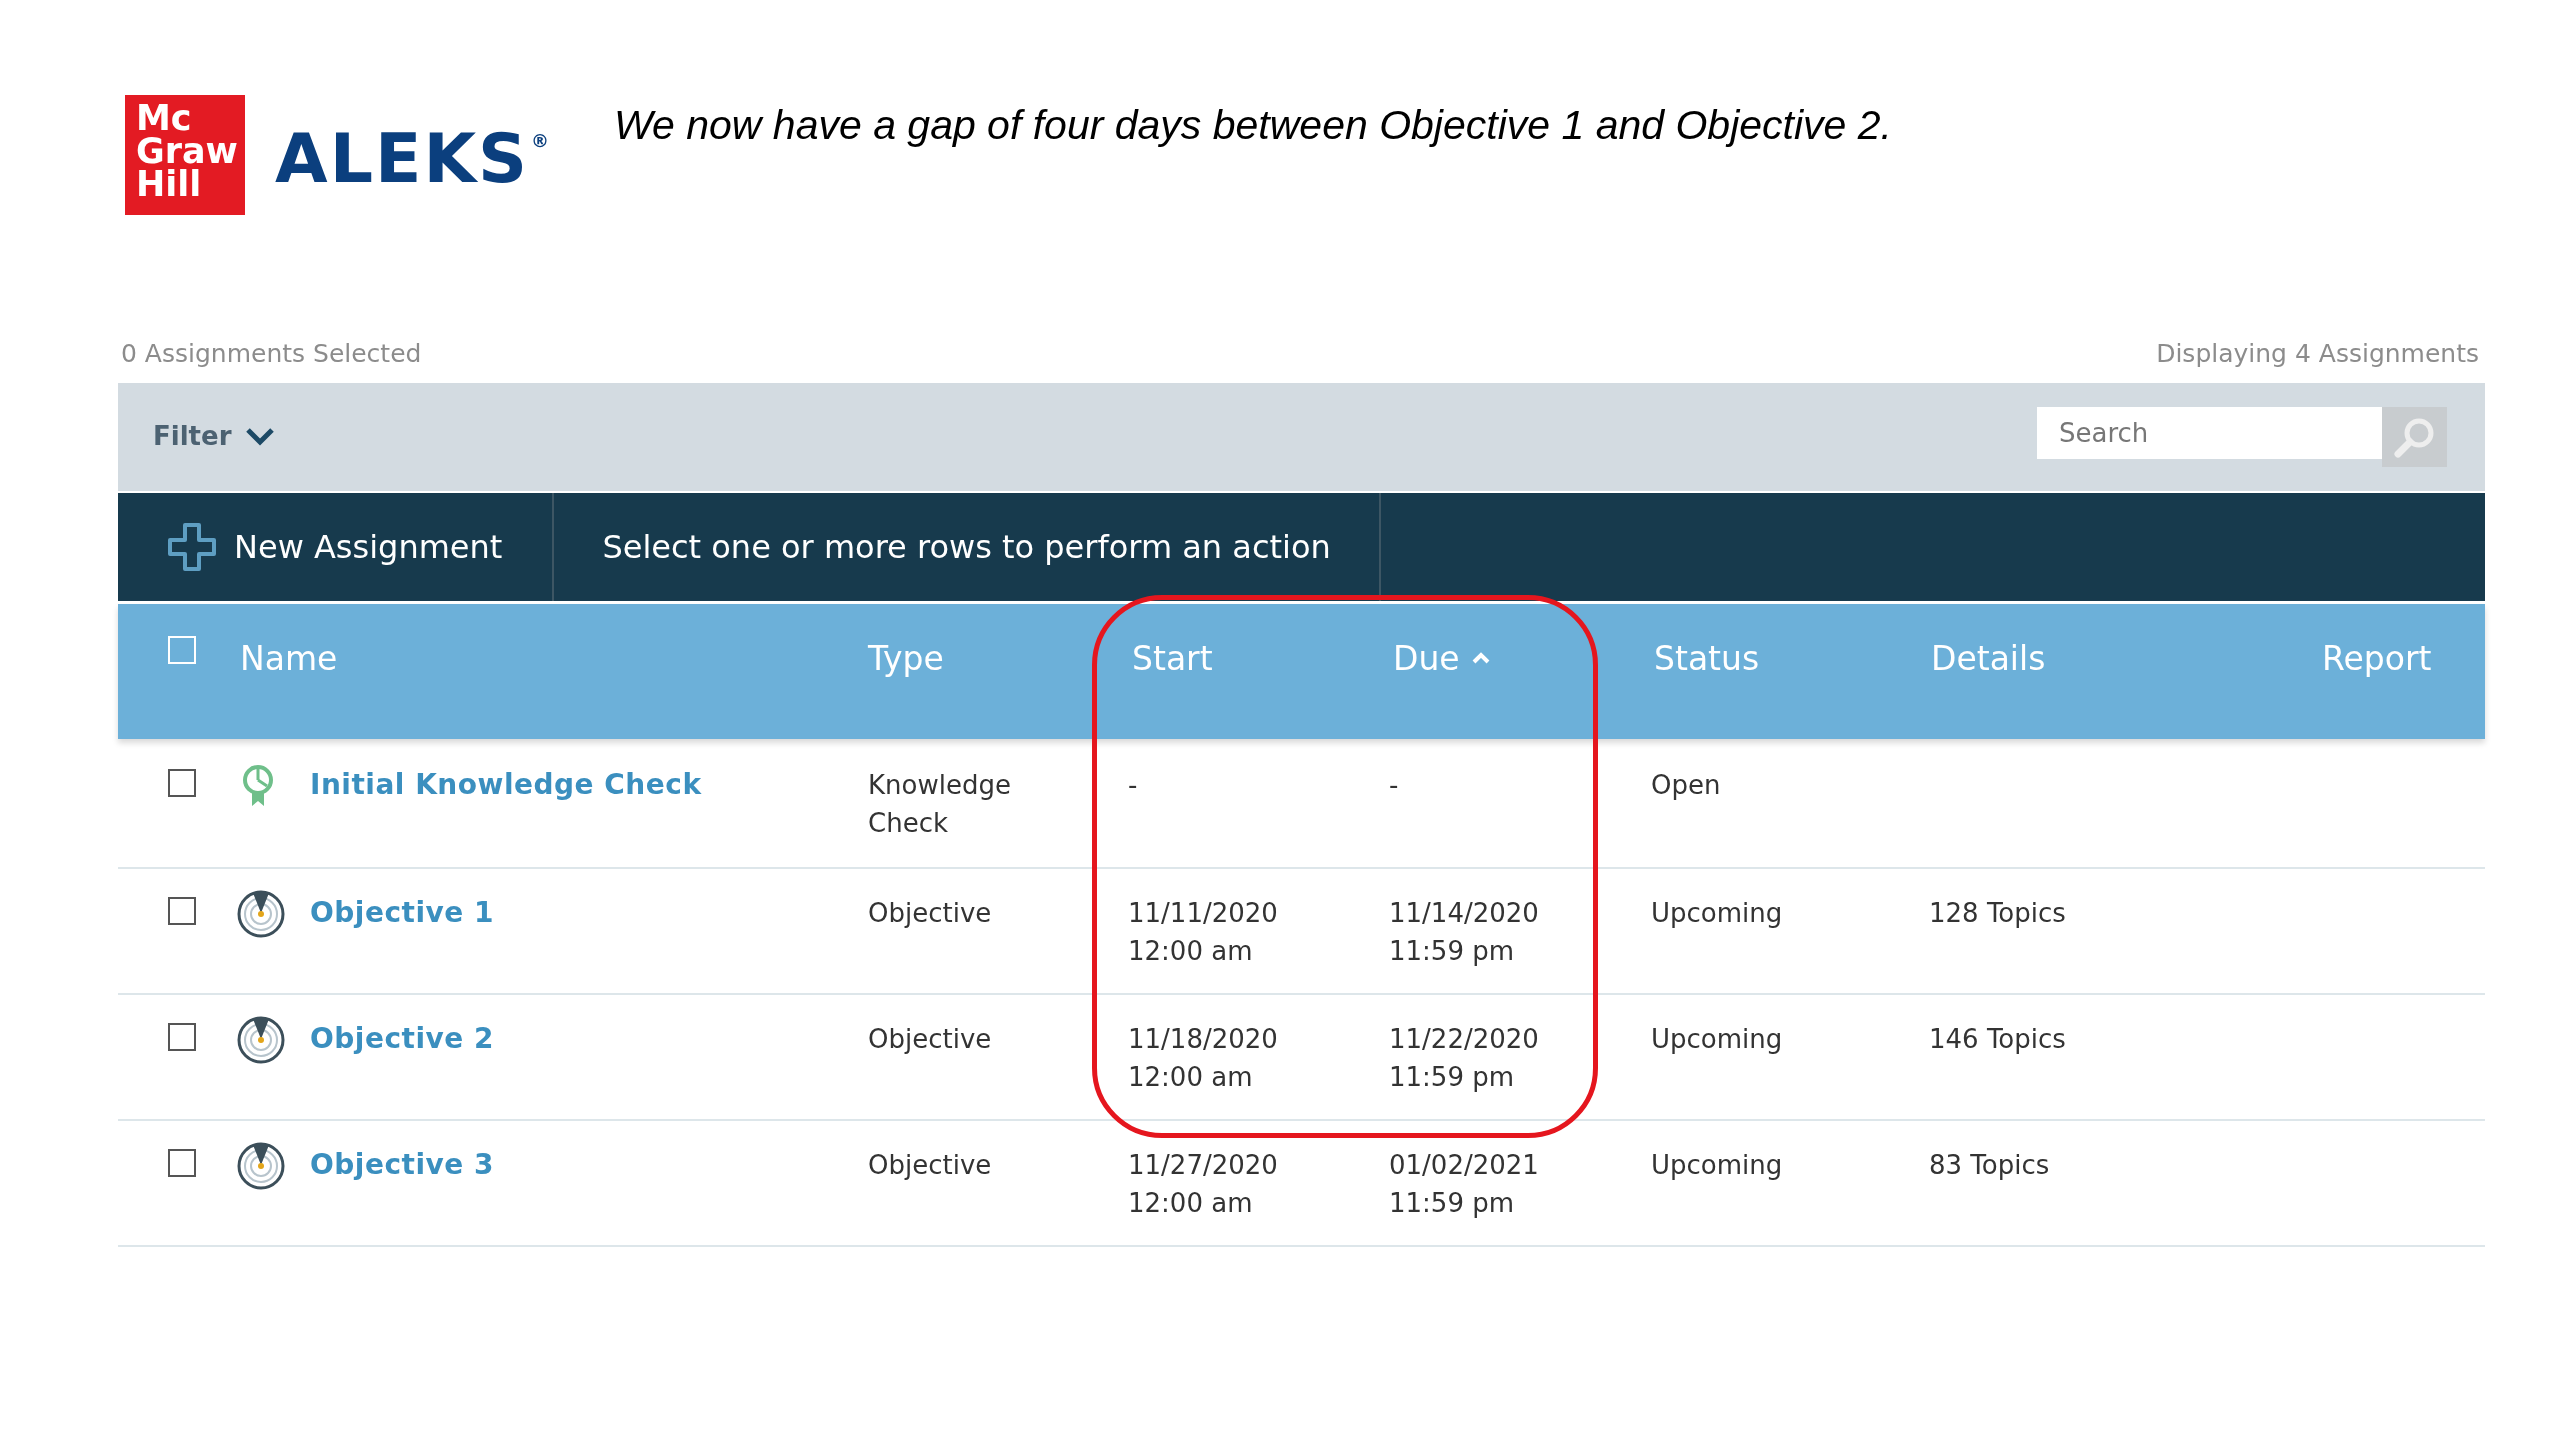 The image size is (2560, 1440). I want to click on column-header: Due, so click(1441, 658).